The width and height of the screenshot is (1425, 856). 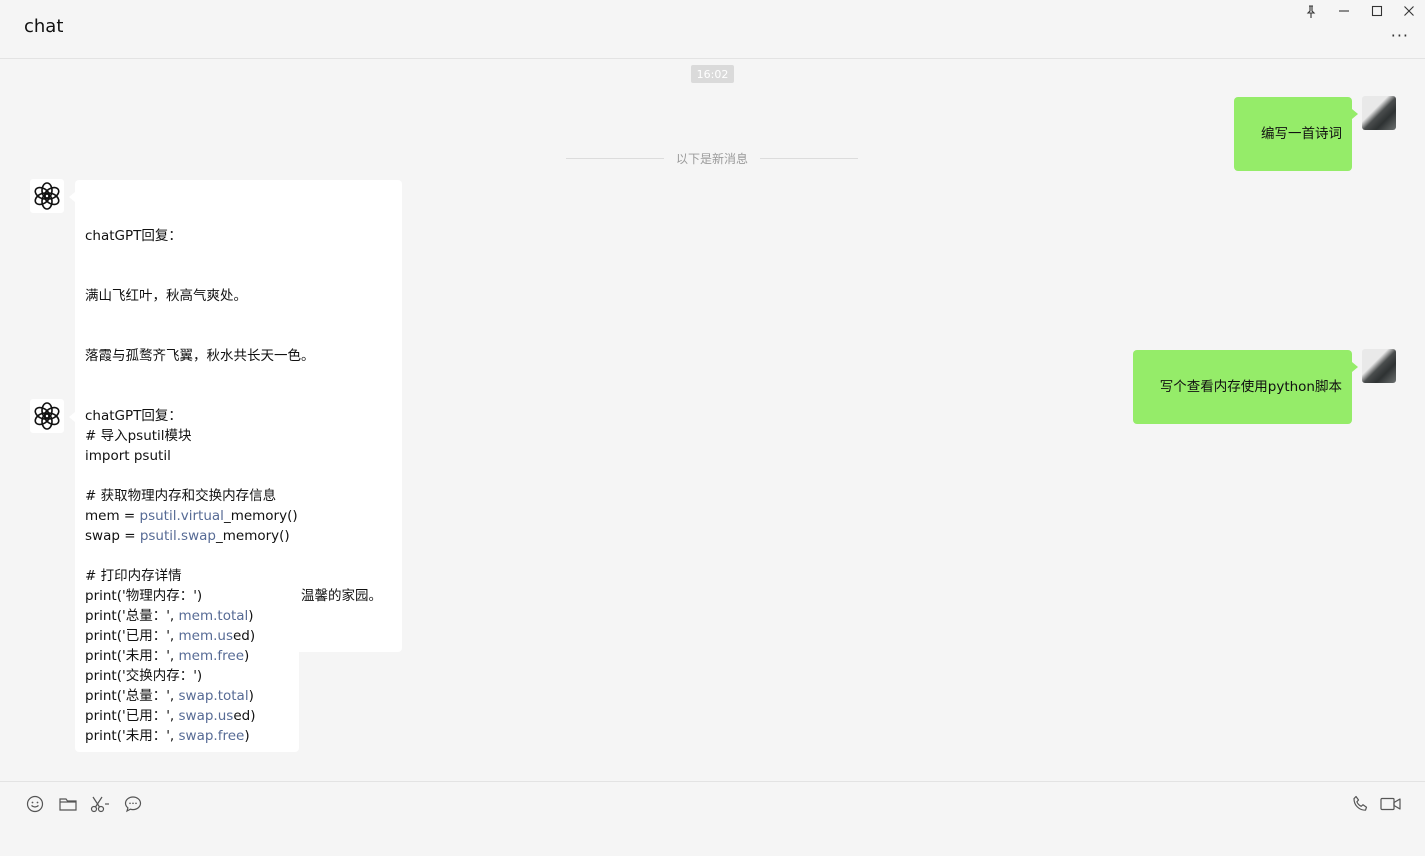 What do you see at coordinates (100, 804) in the screenshot?
I see `scissors-icon` at bounding box center [100, 804].